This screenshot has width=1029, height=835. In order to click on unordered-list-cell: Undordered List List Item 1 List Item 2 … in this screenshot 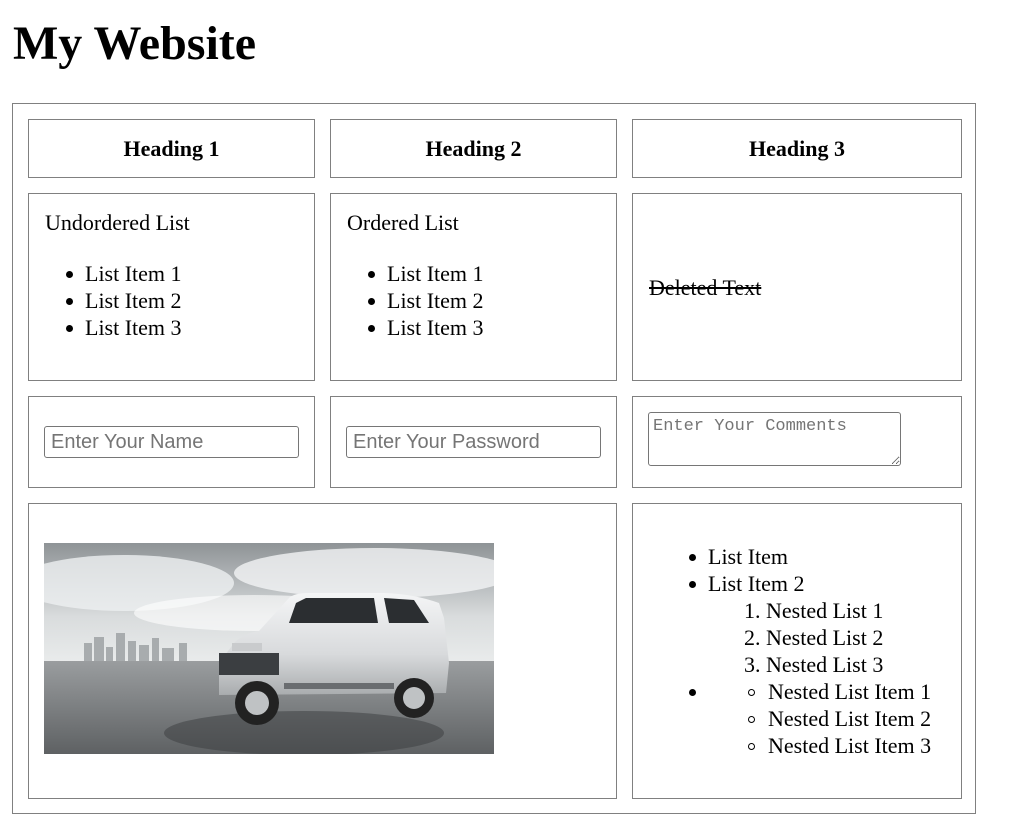, I will do `click(171, 287)`.